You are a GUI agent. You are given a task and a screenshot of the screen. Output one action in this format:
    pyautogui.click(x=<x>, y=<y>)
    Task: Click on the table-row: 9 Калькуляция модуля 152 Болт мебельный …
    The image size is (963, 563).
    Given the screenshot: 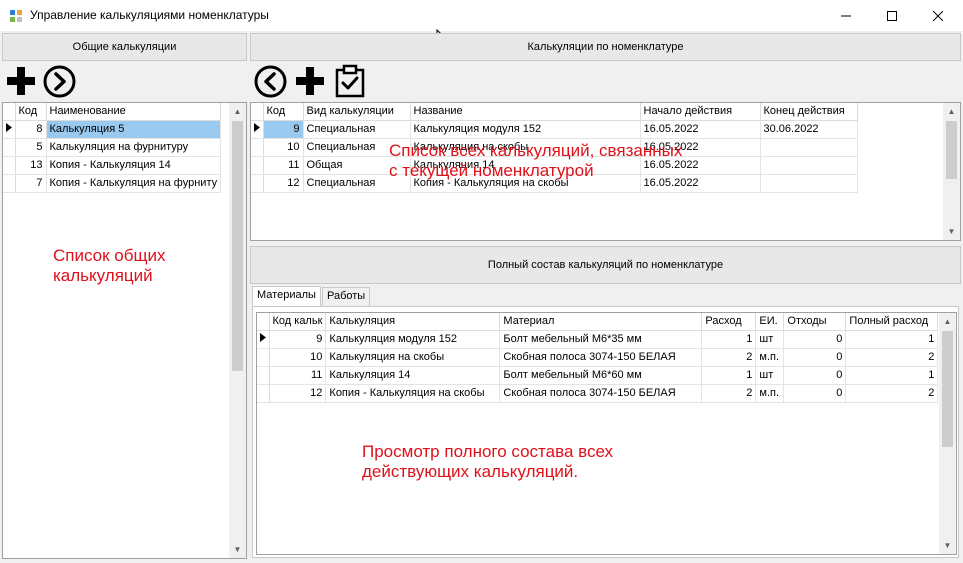 What is the action you would take?
    pyautogui.click(x=598, y=339)
    